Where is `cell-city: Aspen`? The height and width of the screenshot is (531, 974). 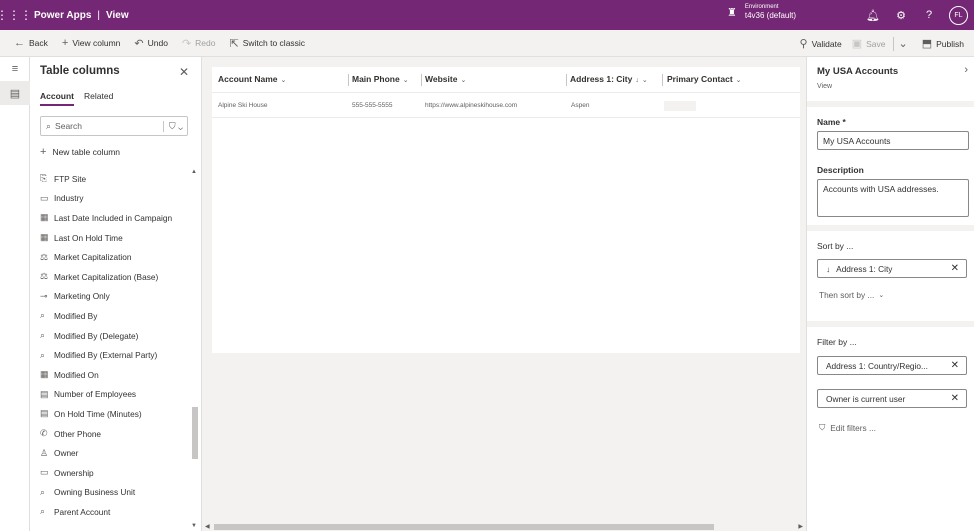
cell-city: Aspen is located at coordinates (580, 105).